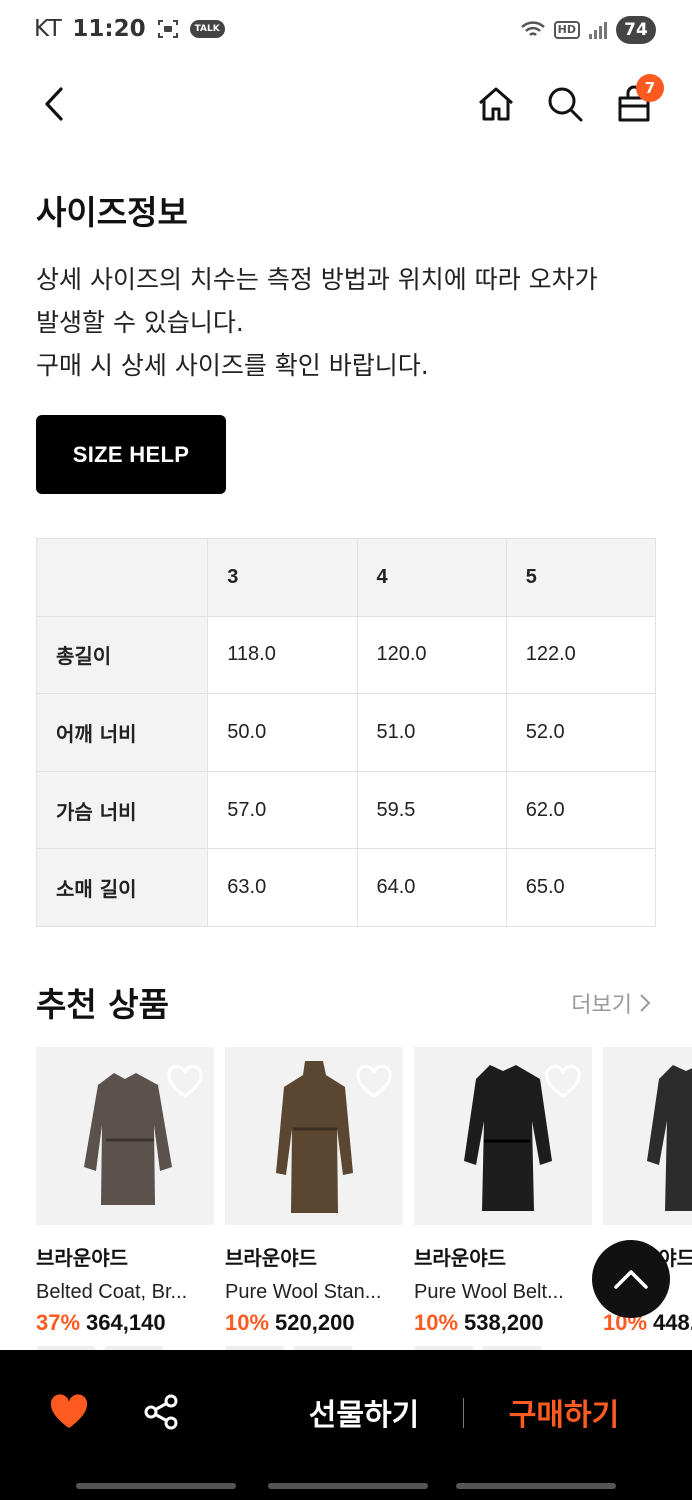  Describe the element at coordinates (232, 365) in the screenshot. I see `size-desc-line-3: 구매 시 상세 사이즈를 확인 바랍니다.` at that location.